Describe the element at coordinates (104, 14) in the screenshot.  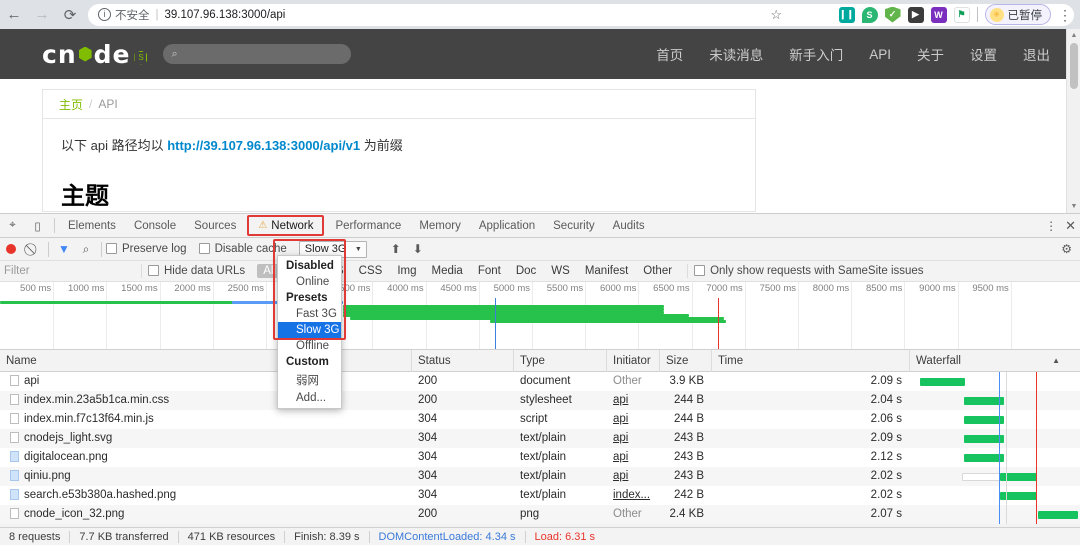
I see `site-info-icon: i` at that location.